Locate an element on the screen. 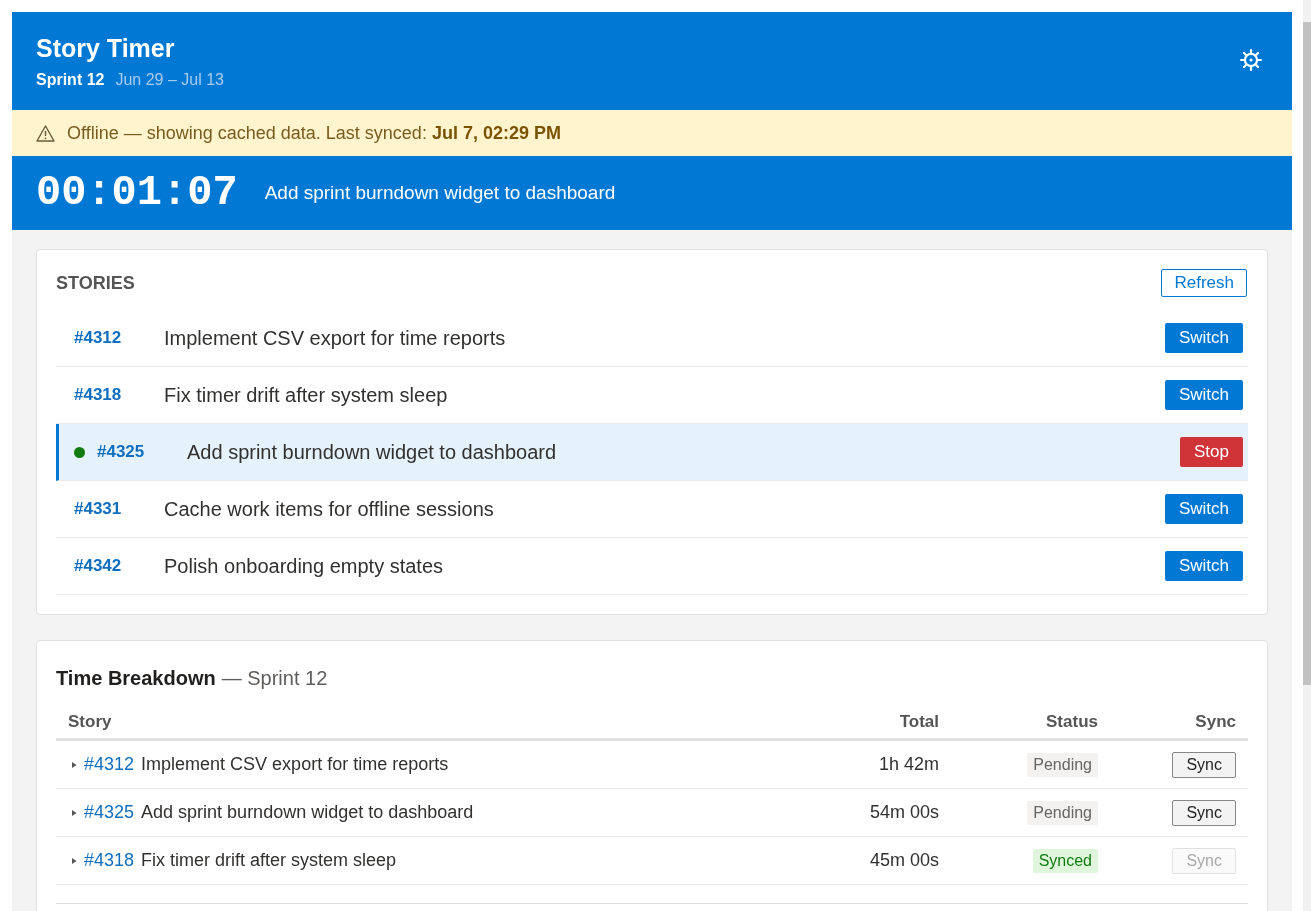 The height and width of the screenshot is (911, 1311). story-id-link: #4342 is located at coordinates (98, 566).